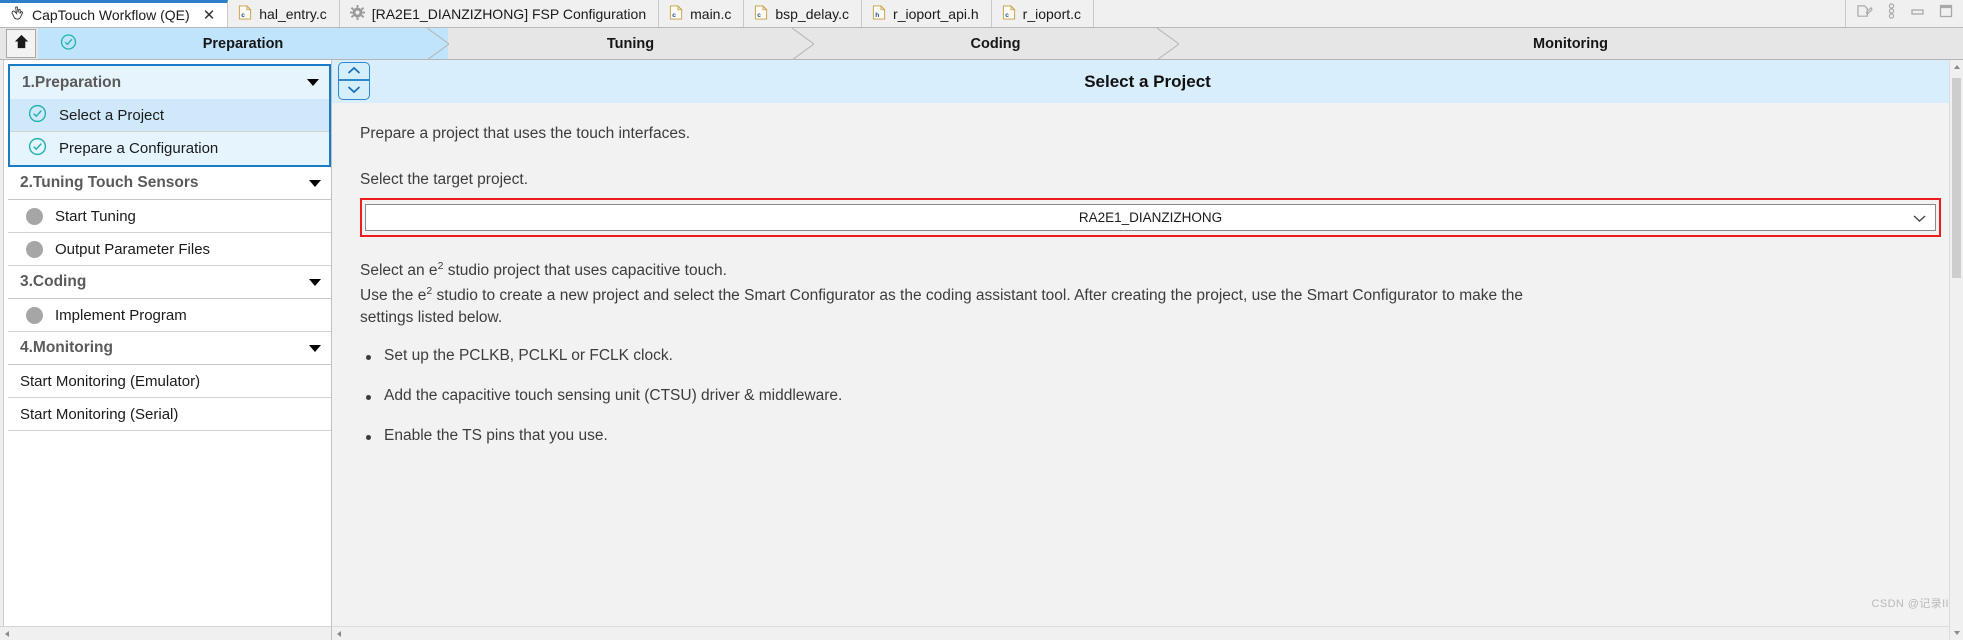  I want to click on tab-fsp-configuration: [RA2E1_DIANZIZHONG] FSP Configuration, so click(499, 13).